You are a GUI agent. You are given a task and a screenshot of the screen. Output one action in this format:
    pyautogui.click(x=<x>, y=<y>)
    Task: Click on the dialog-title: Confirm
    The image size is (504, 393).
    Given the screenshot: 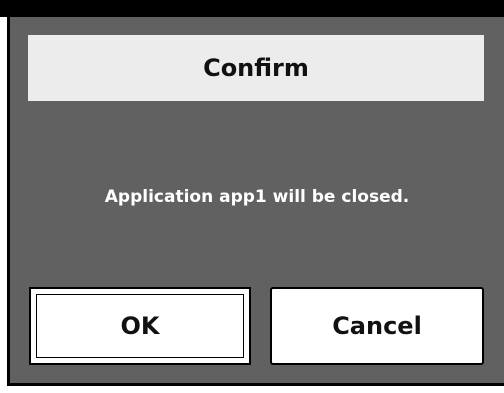 What is the action you would take?
    pyautogui.click(x=256, y=68)
    